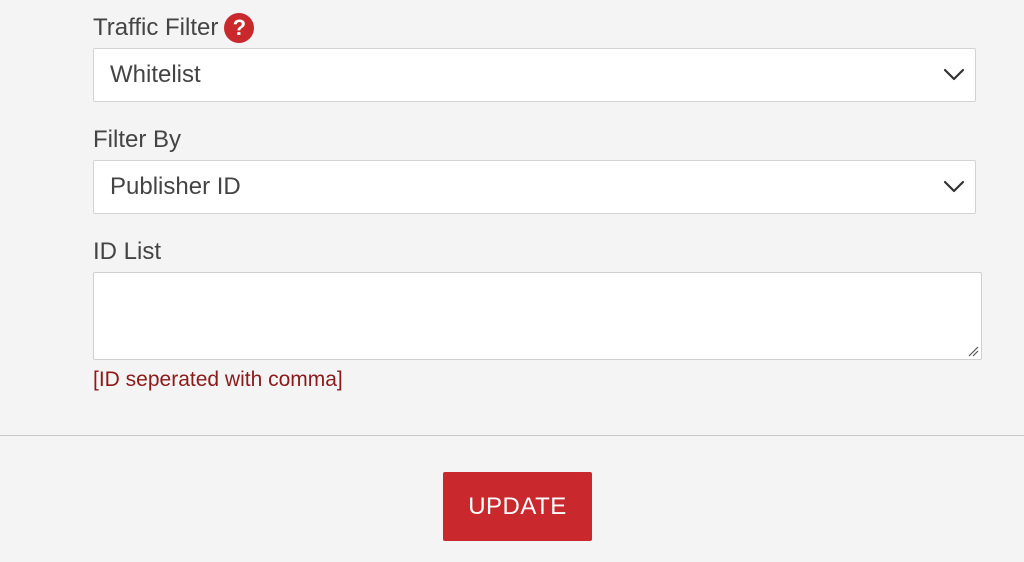  I want to click on traffic-filter-label-row: Traffic Filter ?, so click(174, 28).